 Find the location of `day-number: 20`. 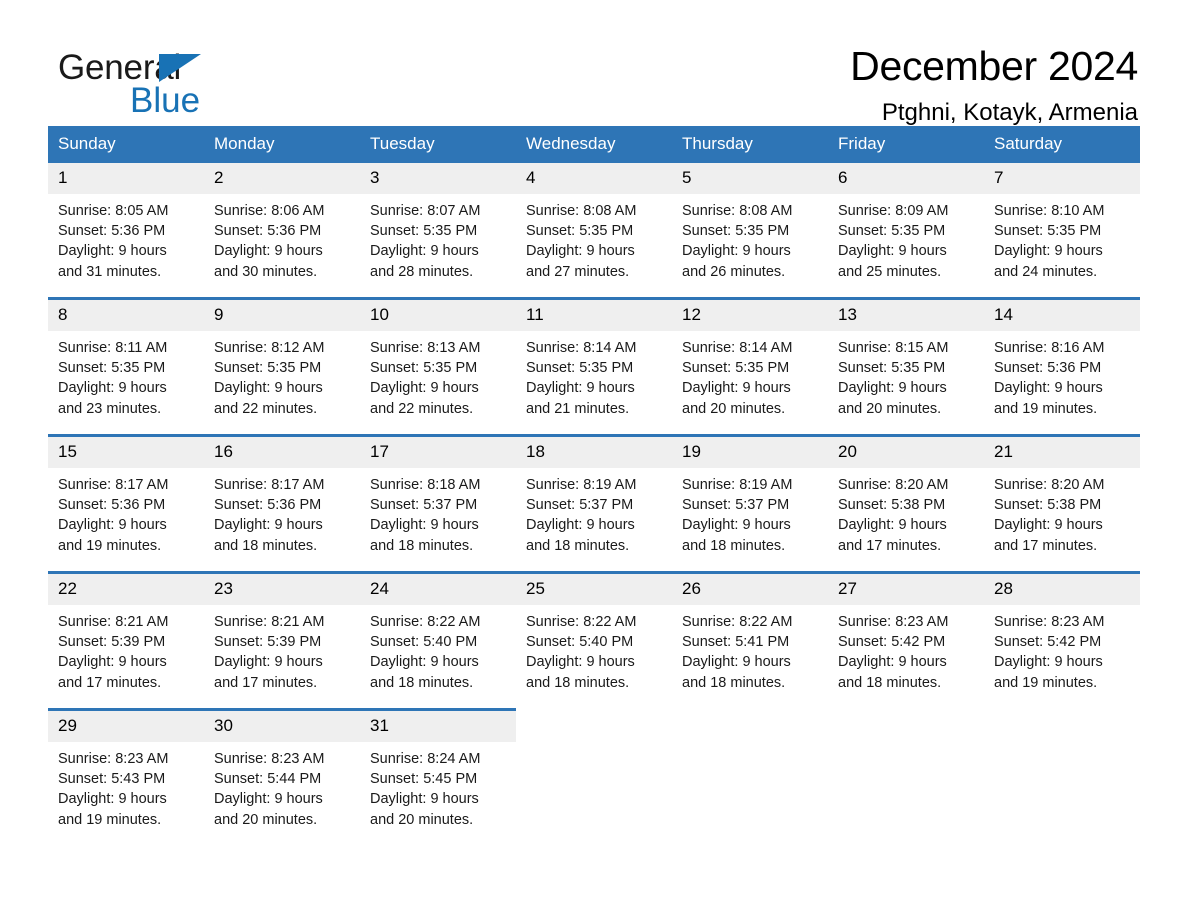

day-number: 20 is located at coordinates (906, 452).